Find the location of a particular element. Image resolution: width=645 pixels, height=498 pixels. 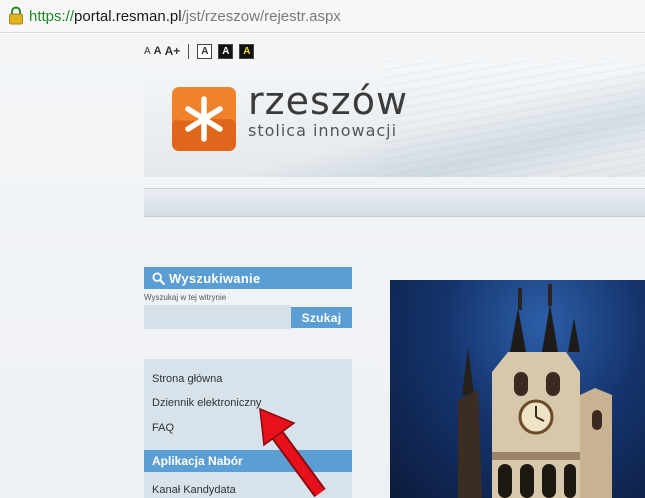

accessibility-bar: A A A+ A A A is located at coordinates (200, 51).